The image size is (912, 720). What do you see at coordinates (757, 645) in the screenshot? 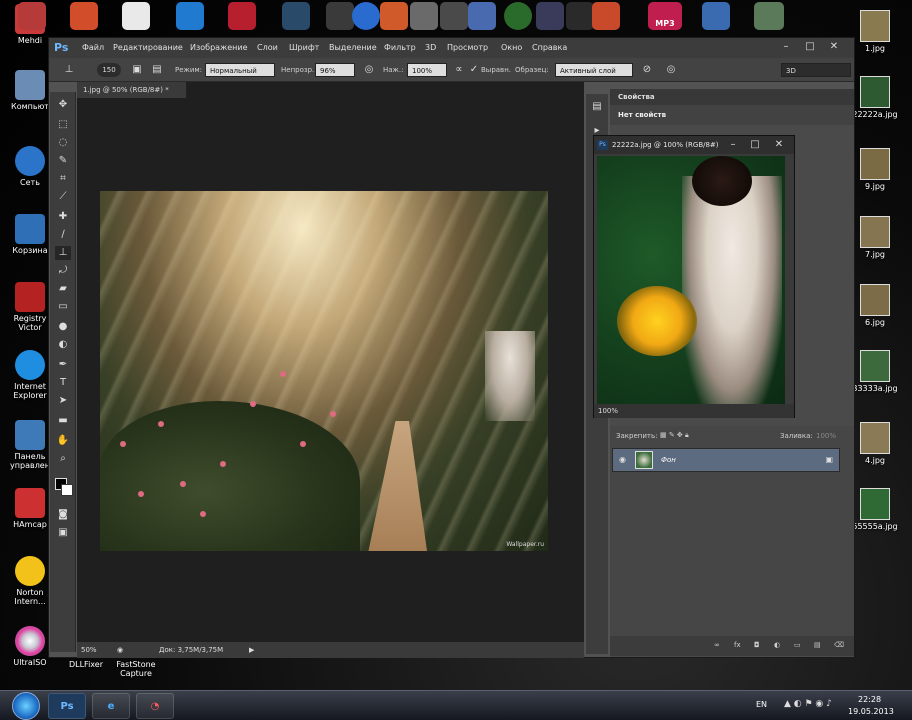
I see `mask-icon: ◘` at bounding box center [757, 645].